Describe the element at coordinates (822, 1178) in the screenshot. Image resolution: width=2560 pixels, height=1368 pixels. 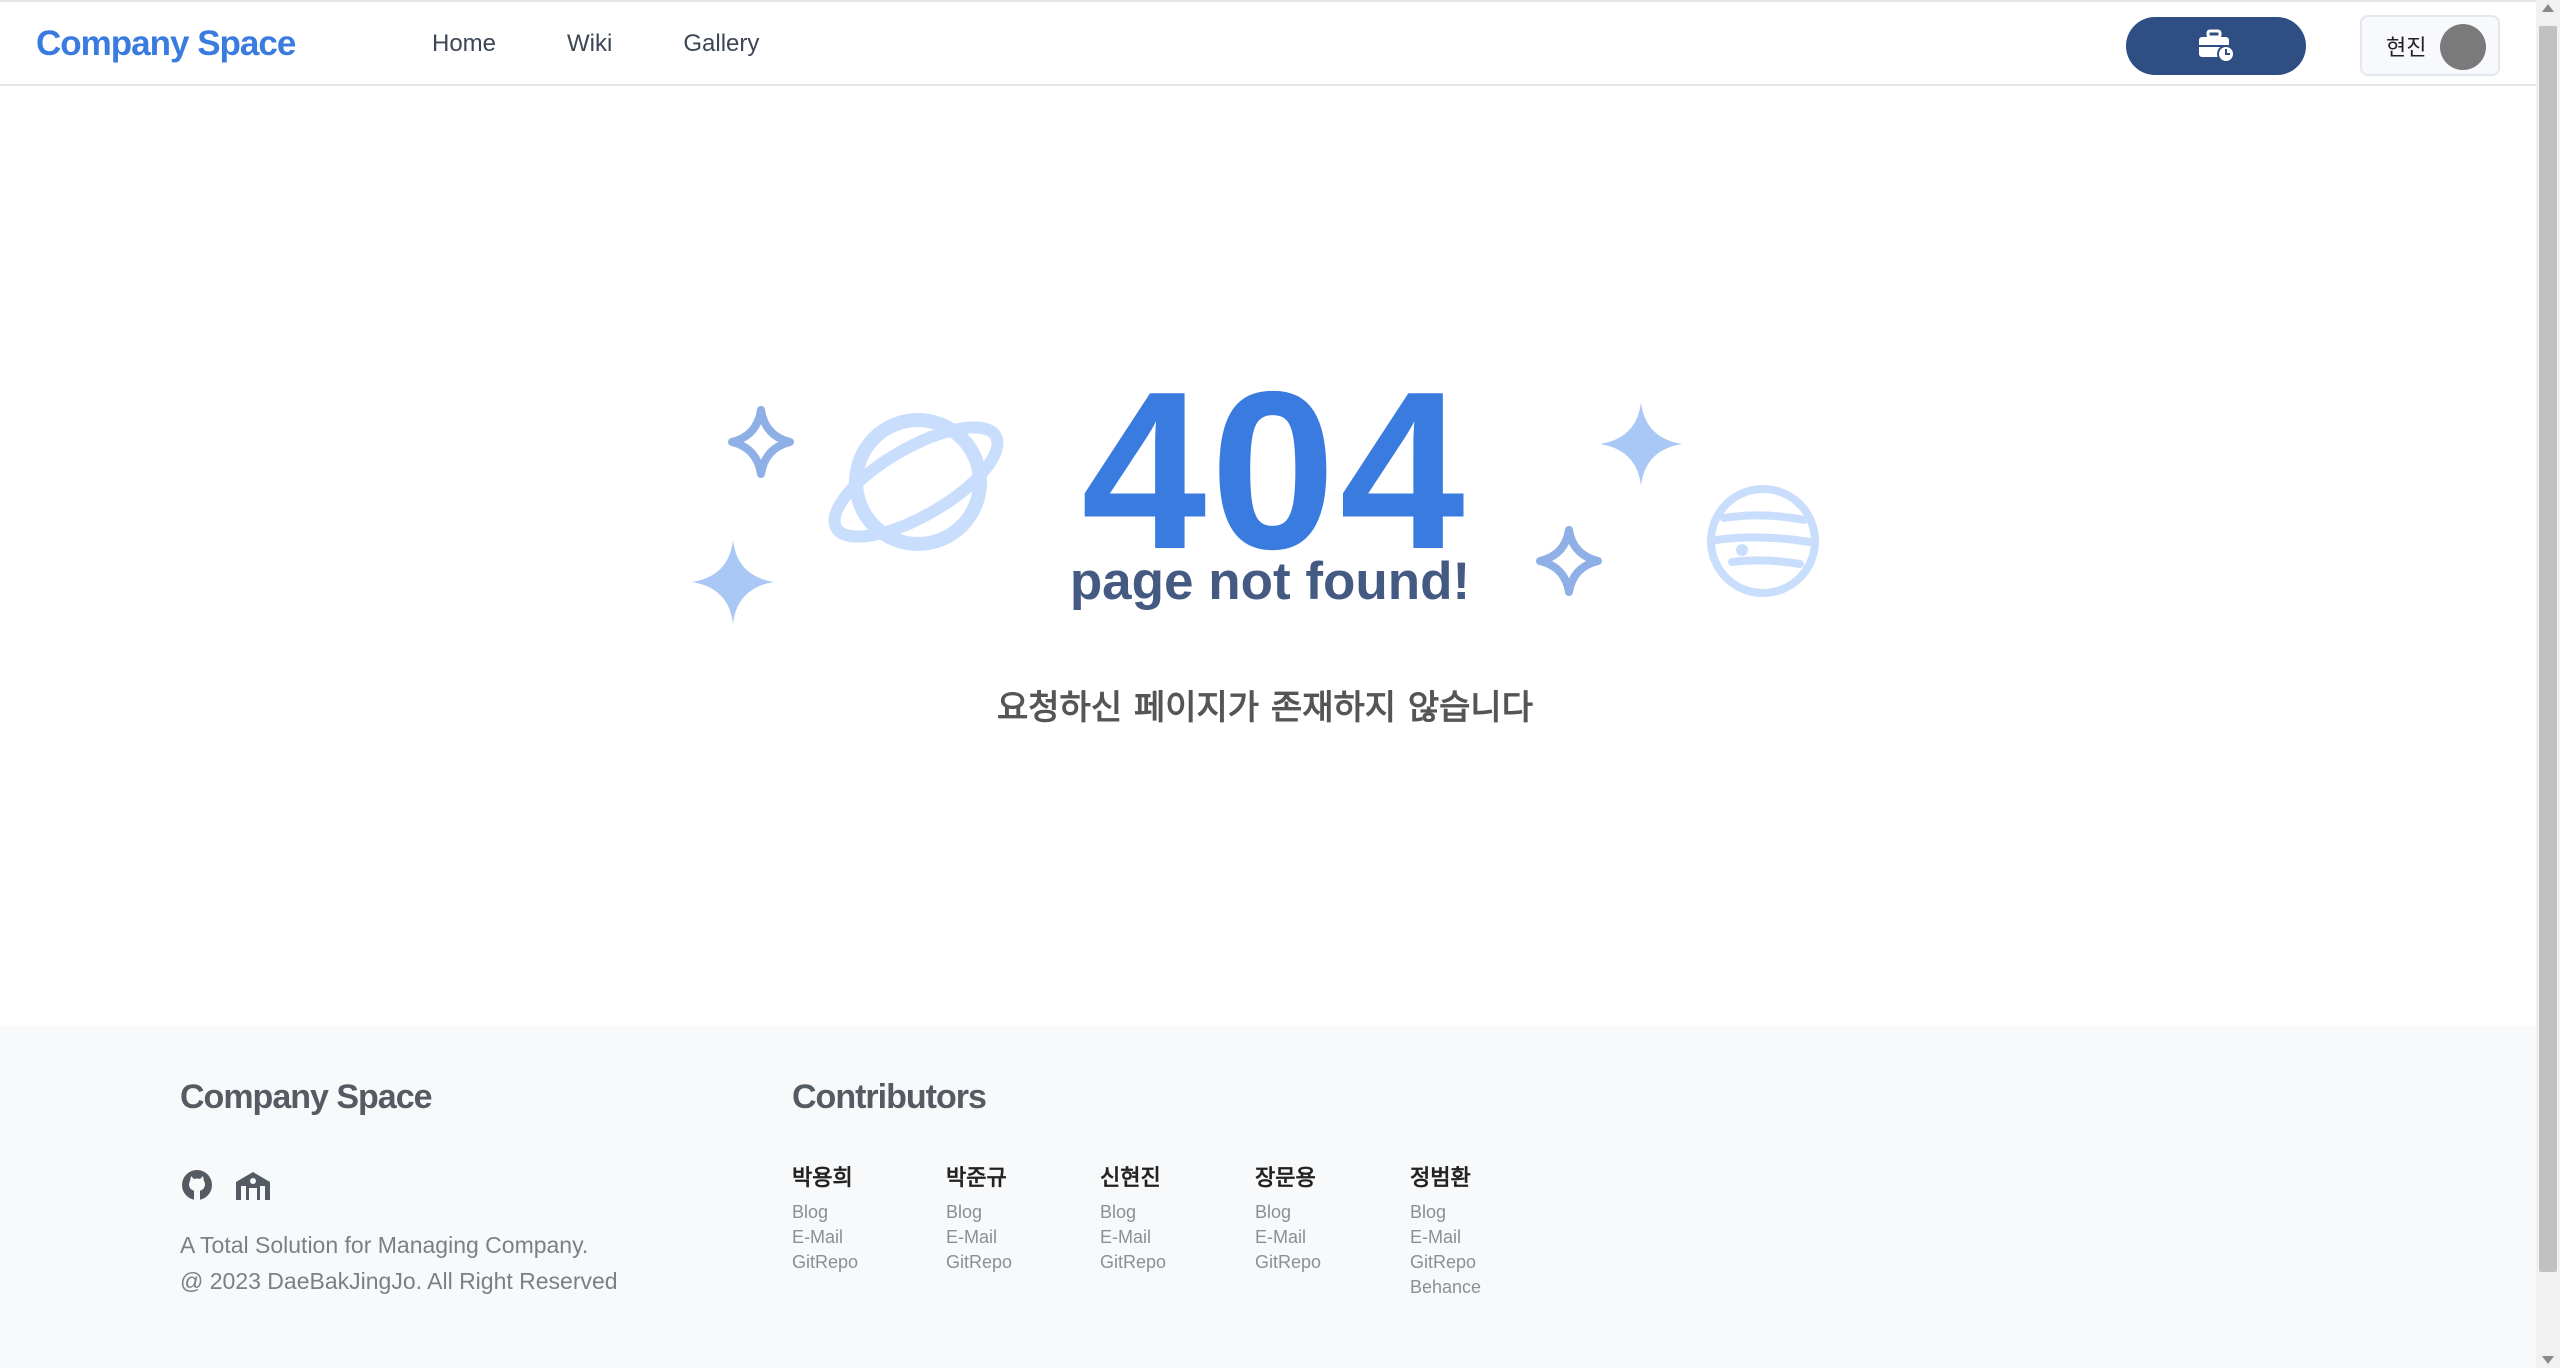
I see `contributor-name: 박용희` at that location.